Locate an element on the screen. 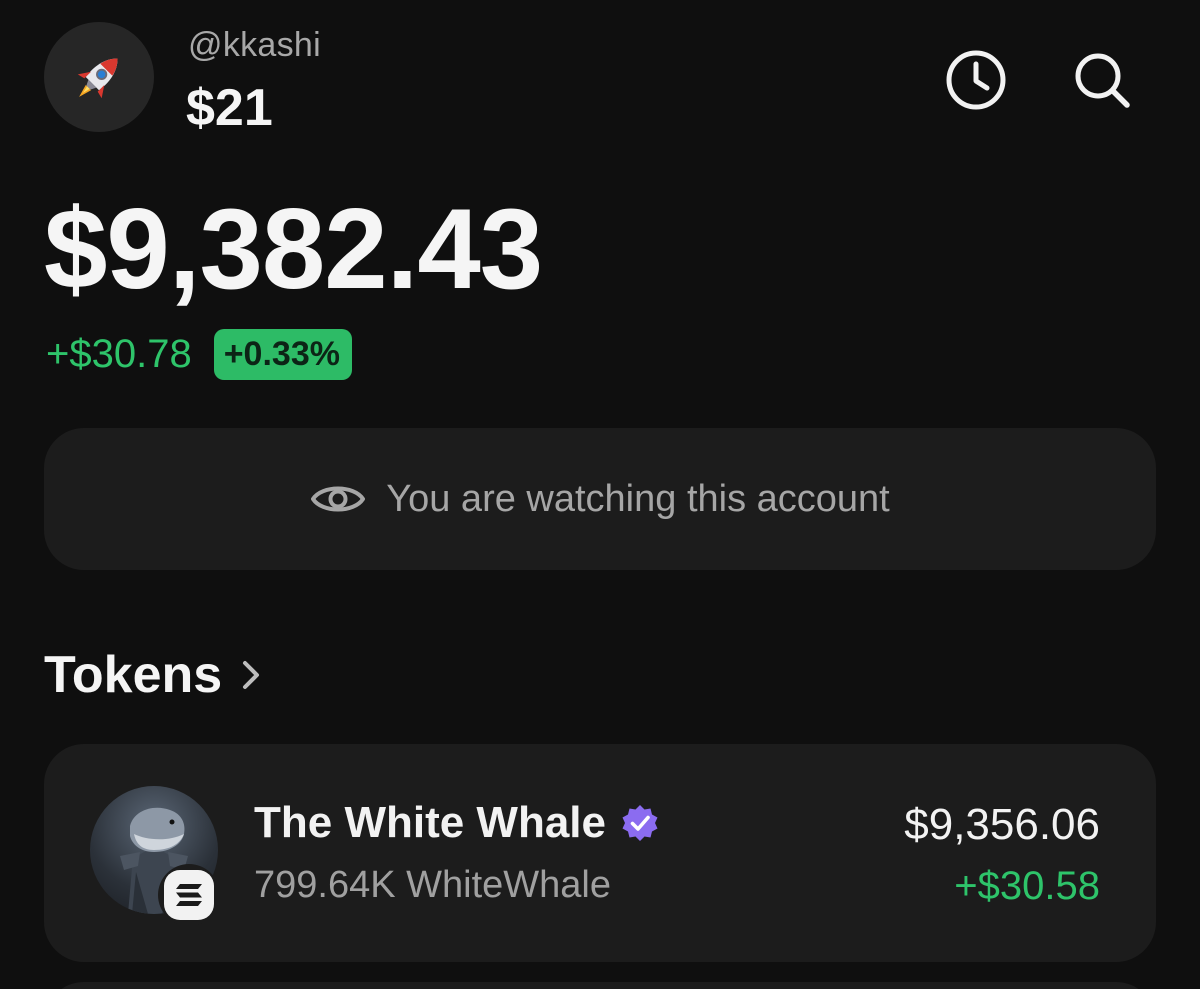 Image resolution: width=1200 pixels, height=989 pixels. balance-change-row: +$30.78 +0.33% is located at coordinates (199, 354).